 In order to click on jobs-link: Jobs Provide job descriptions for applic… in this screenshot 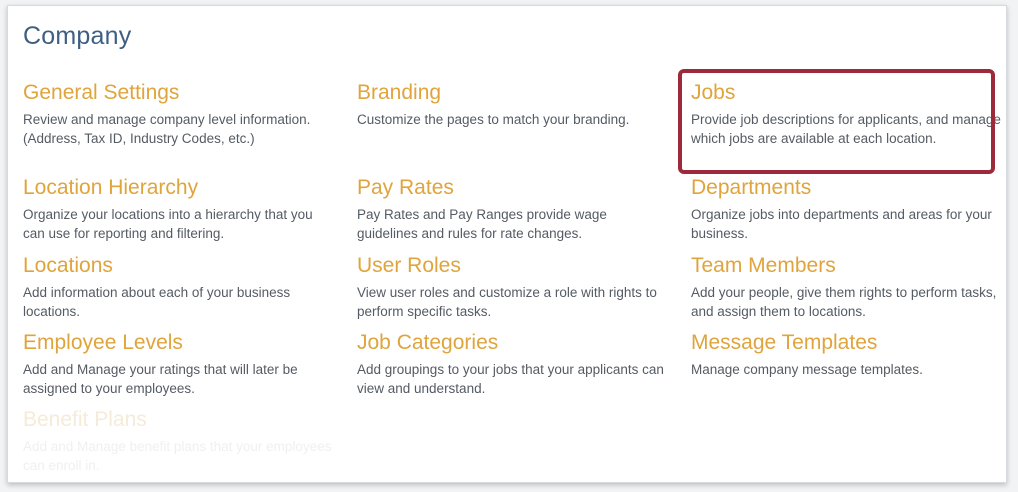, I will do `click(846, 114)`.